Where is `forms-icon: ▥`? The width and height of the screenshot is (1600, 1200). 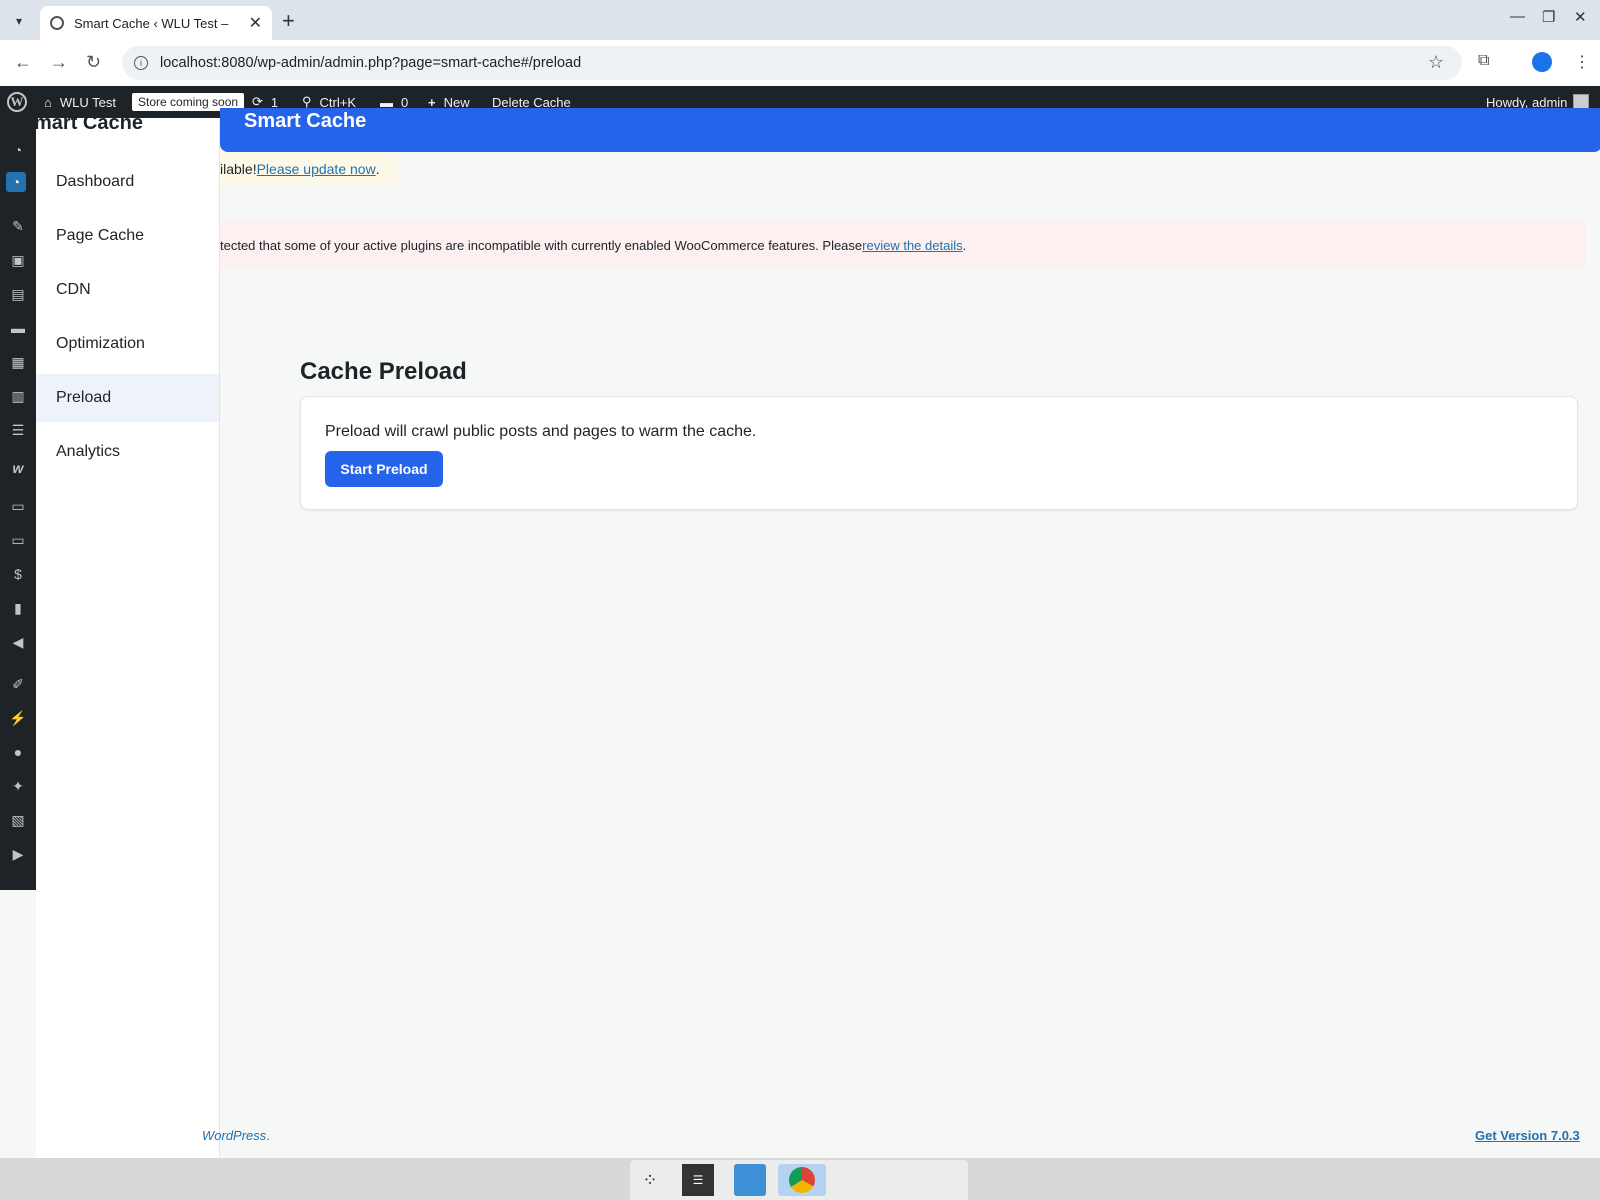 forms-icon: ▥ is located at coordinates (18, 396).